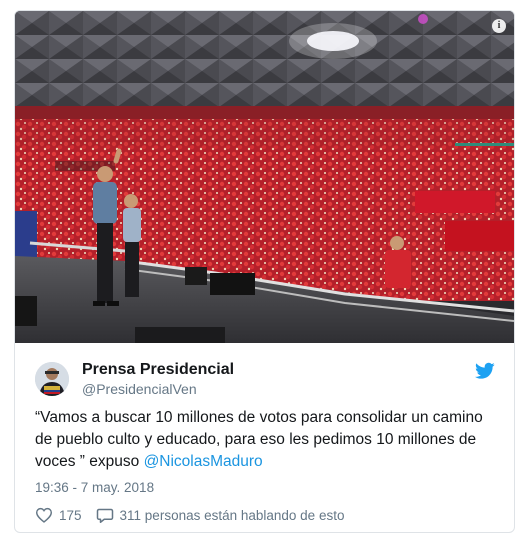 The image size is (531, 543). What do you see at coordinates (499, 26) in the screenshot?
I see `info-icon: i` at bounding box center [499, 26].